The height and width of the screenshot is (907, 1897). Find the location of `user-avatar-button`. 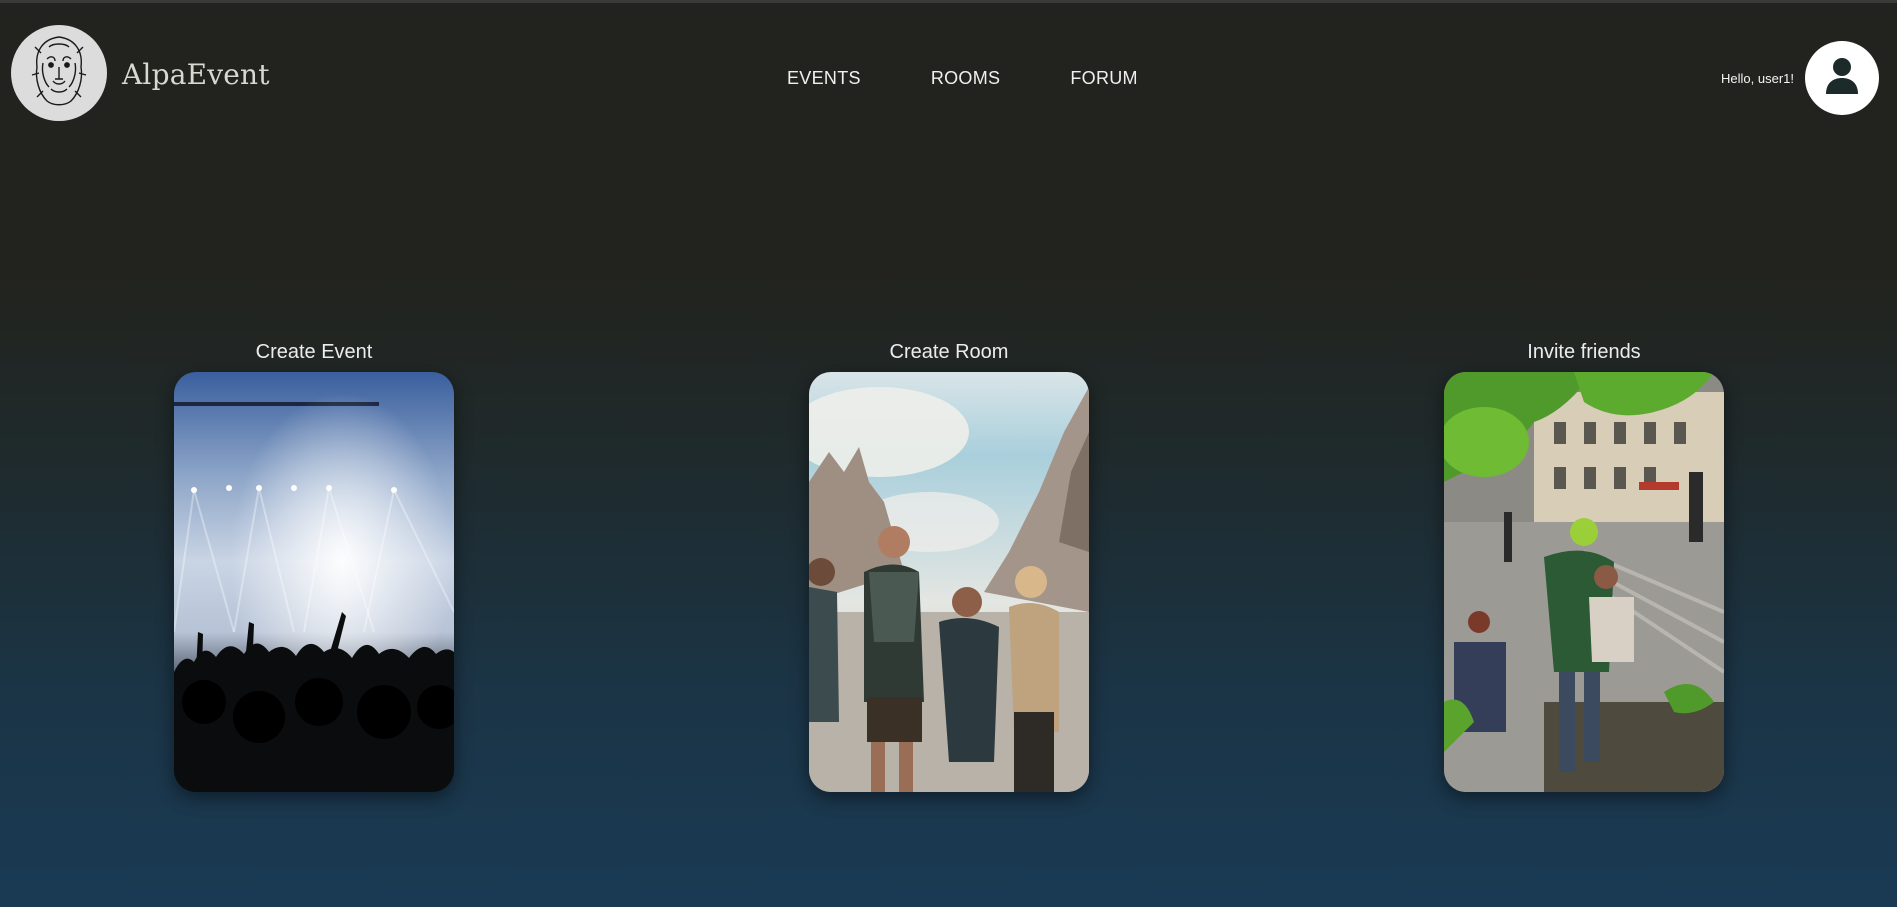

user-avatar-button is located at coordinates (1842, 78).